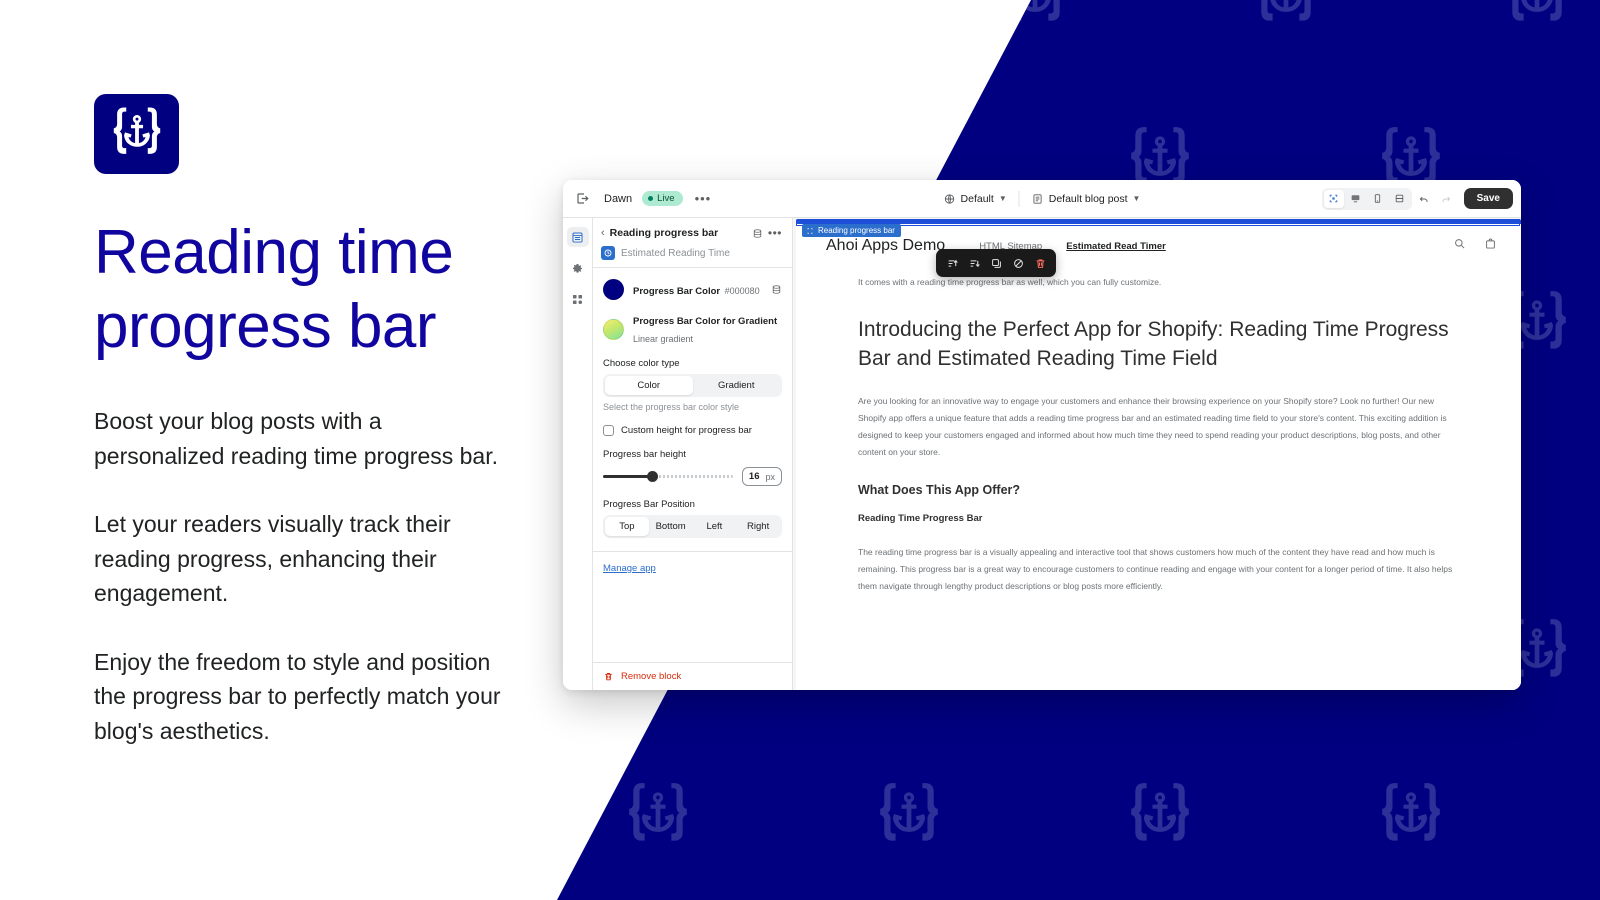 The height and width of the screenshot is (900, 1600). I want to click on delete-icon, so click(1040, 263).